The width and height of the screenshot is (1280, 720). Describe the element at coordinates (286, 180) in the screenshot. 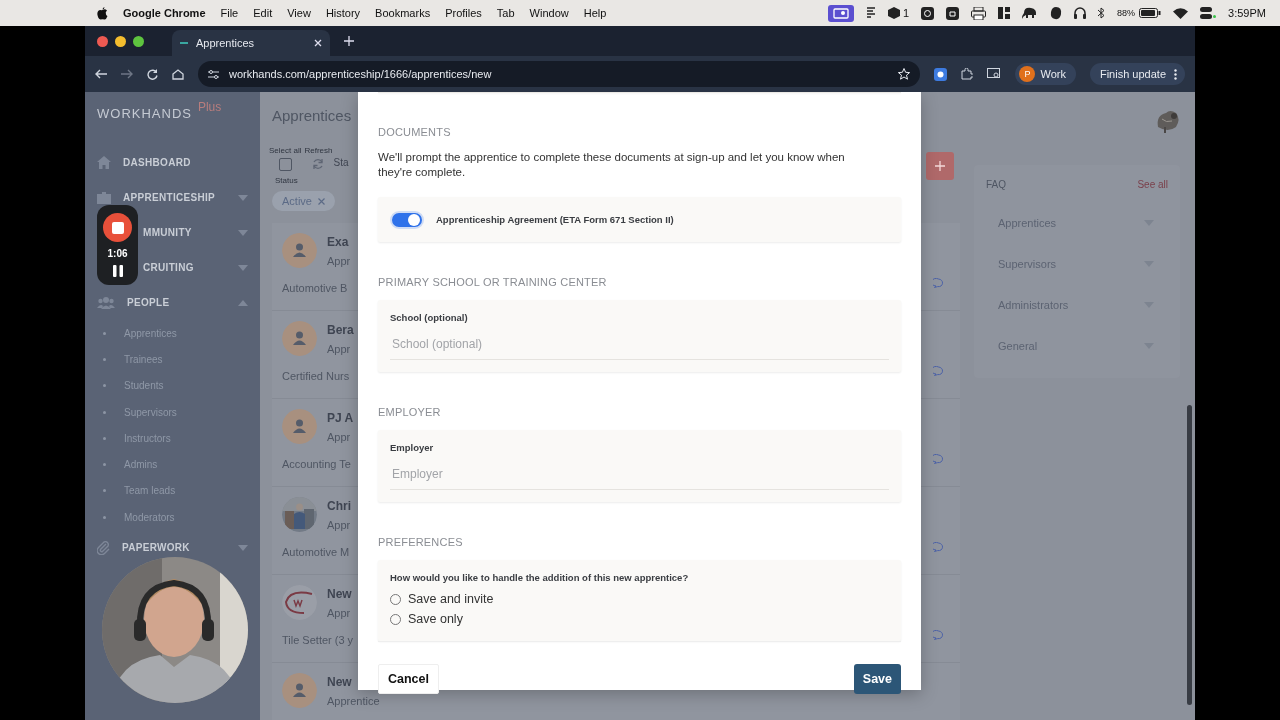

I see `status-label: Status` at that location.